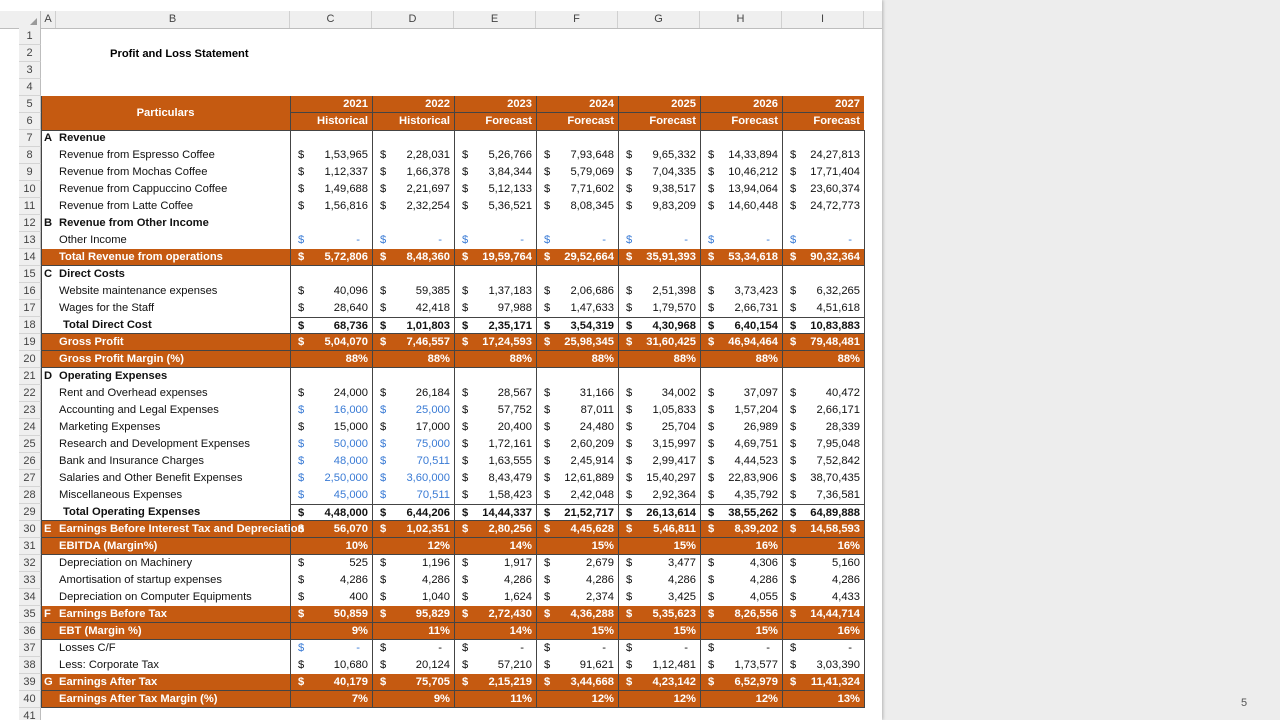 Image resolution: width=1280 pixels, height=720 pixels. I want to click on row-header: 17, so click(30, 308).